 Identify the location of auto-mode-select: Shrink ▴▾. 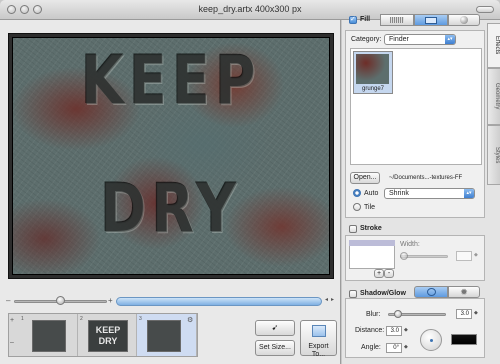
(429, 193).